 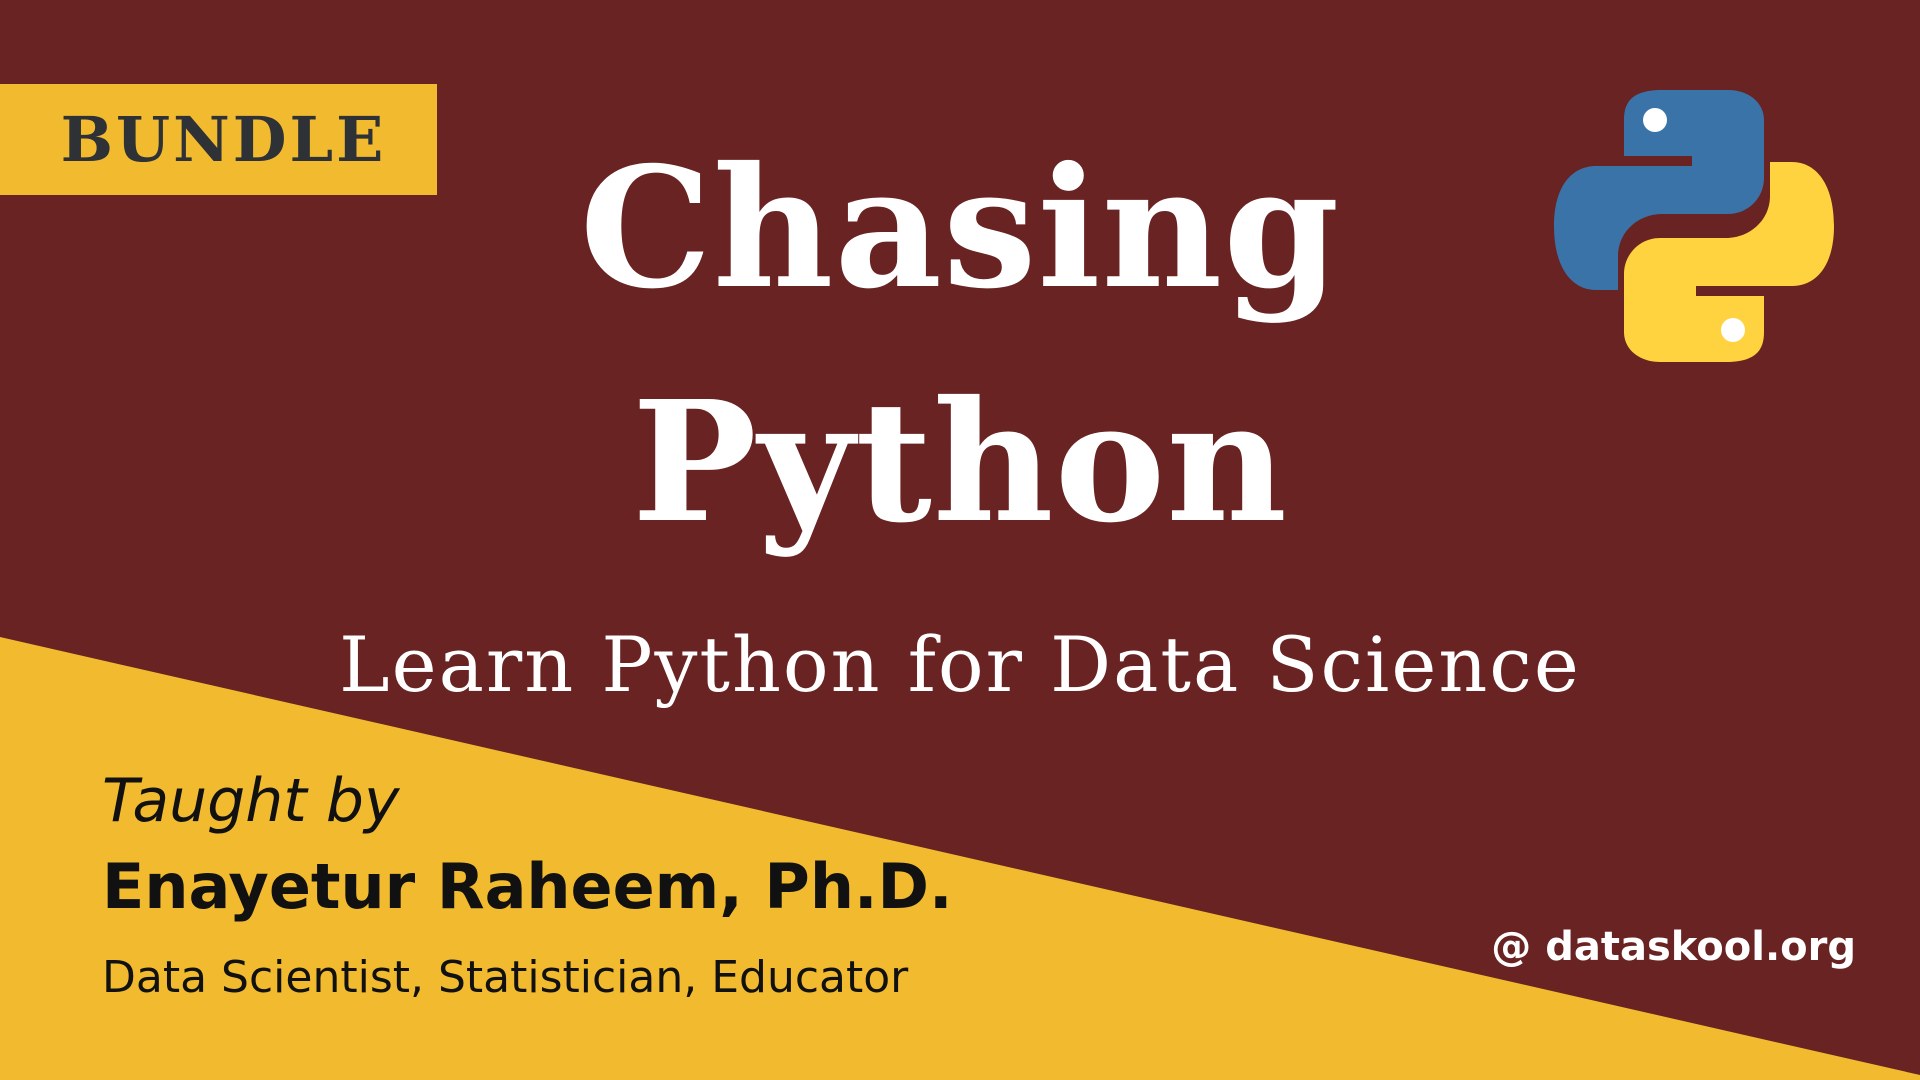 What do you see at coordinates (251, 801) in the screenshot?
I see `taught-by-label: Taught by` at bounding box center [251, 801].